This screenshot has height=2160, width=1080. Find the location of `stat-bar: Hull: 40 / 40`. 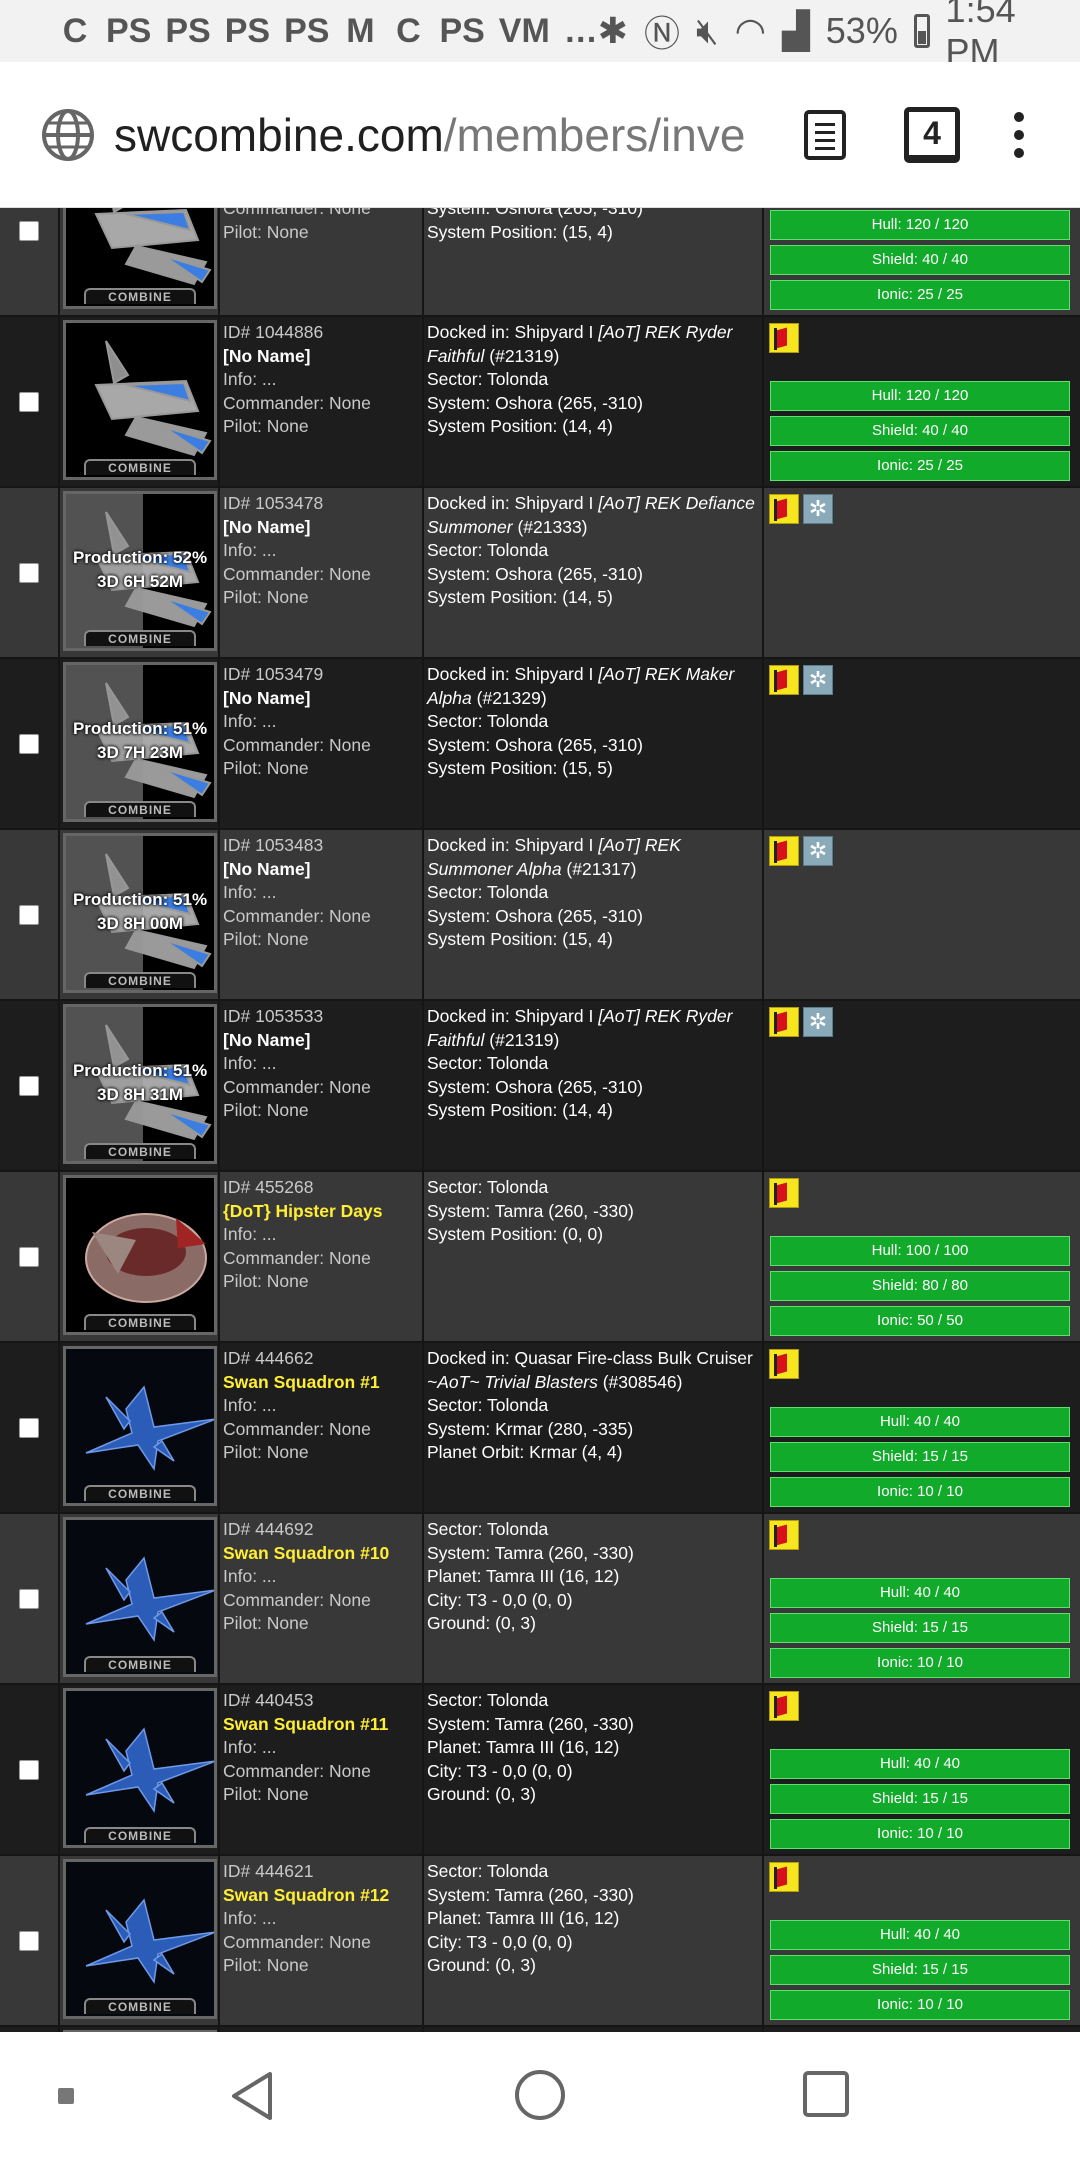

stat-bar: Hull: 40 / 40 is located at coordinates (920, 1935).